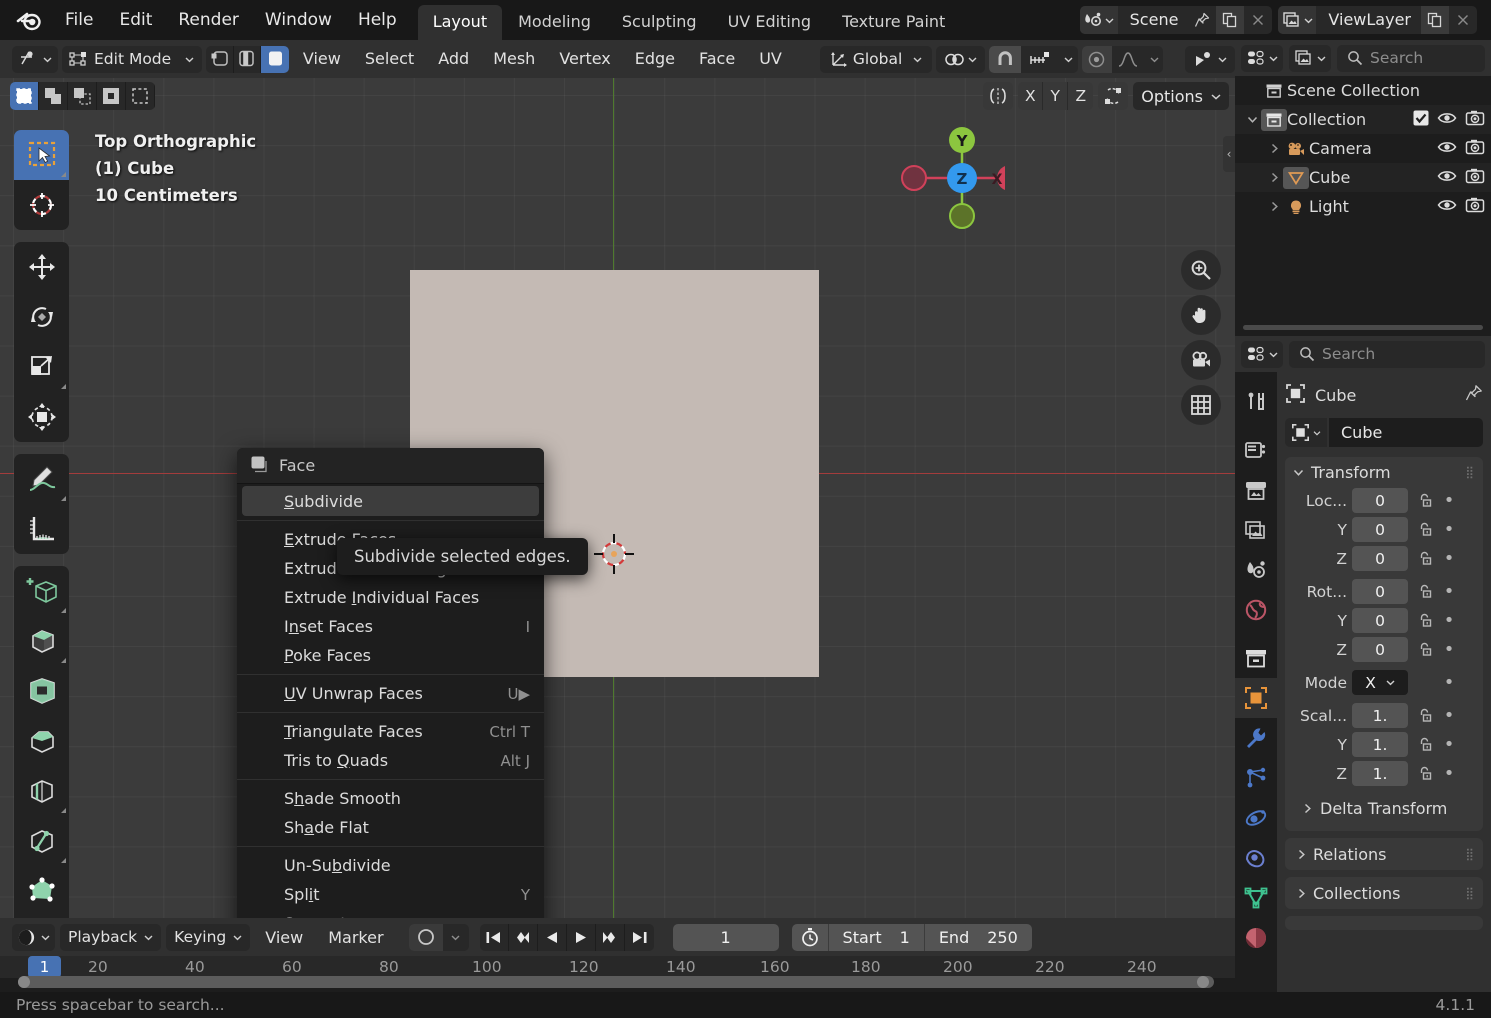 The width and height of the screenshot is (1491, 1018). Describe the element at coordinates (390, 913) in the screenshot. I see `menu-item-separate: SeparateP▶` at that location.